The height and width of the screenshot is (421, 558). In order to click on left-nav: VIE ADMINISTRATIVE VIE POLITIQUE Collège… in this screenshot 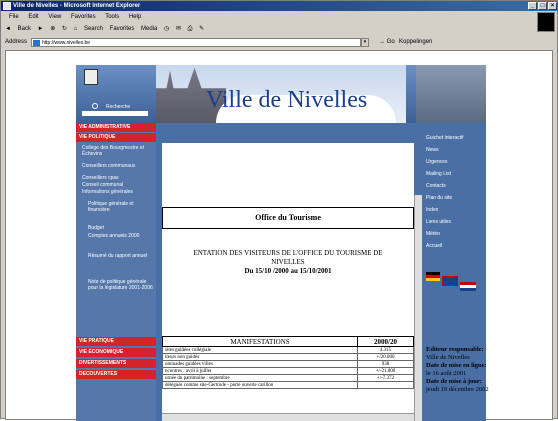, I will do `click(116, 272)`.